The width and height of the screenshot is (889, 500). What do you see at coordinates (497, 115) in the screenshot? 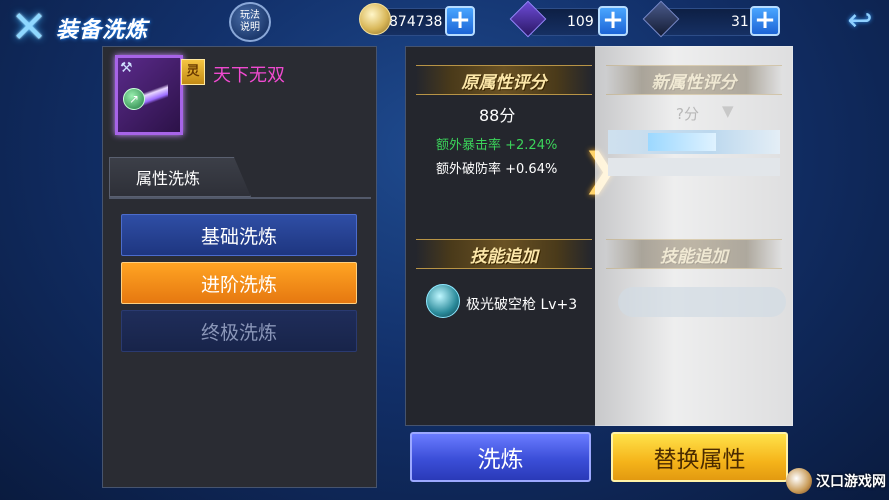
I see `original-score: 88分` at bounding box center [497, 115].